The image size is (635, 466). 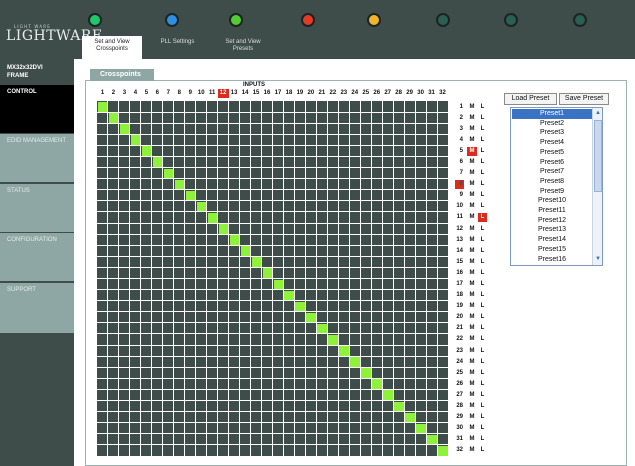 I want to click on output-number: 27, so click(x=457, y=395).